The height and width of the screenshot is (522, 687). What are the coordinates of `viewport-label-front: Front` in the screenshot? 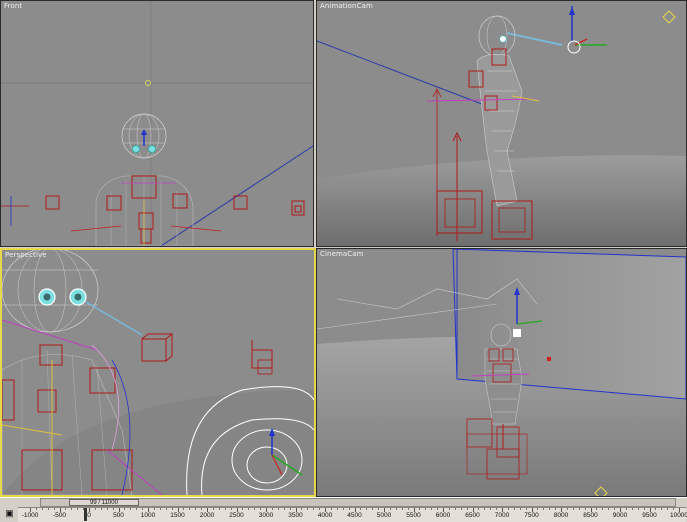 It's located at (13, 6).